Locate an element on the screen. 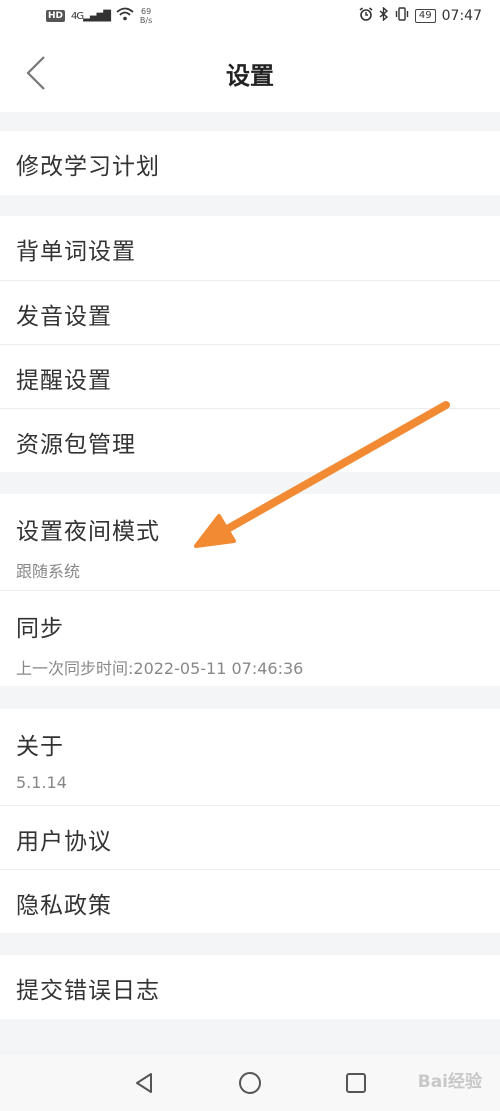 Image resolution: width=500 pixels, height=1111 pixels. settings-item-study-plan: 修改学习计划 is located at coordinates (250, 163).